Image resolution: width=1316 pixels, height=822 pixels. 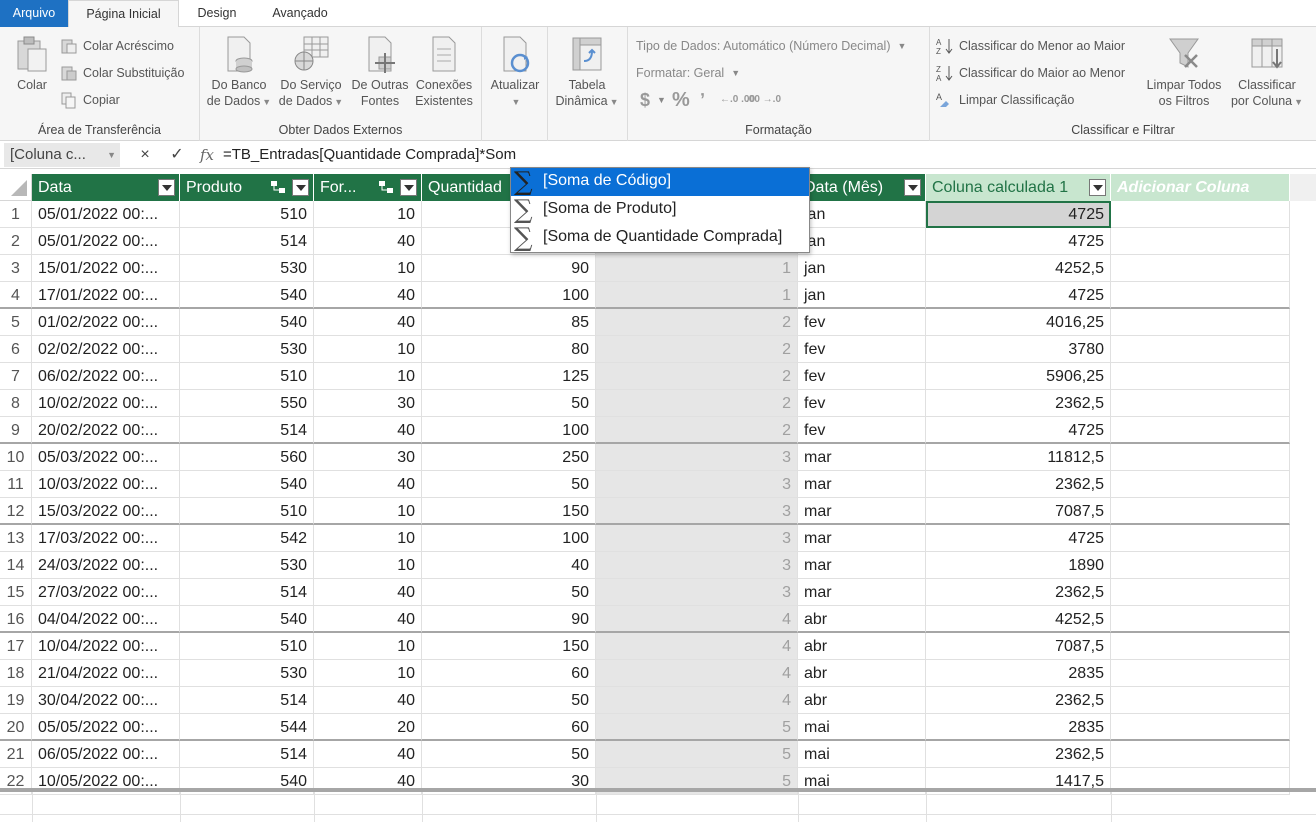 What do you see at coordinates (1018, 322) in the screenshot?
I see `cell-coluna-calculada: 4016,25` at bounding box center [1018, 322].